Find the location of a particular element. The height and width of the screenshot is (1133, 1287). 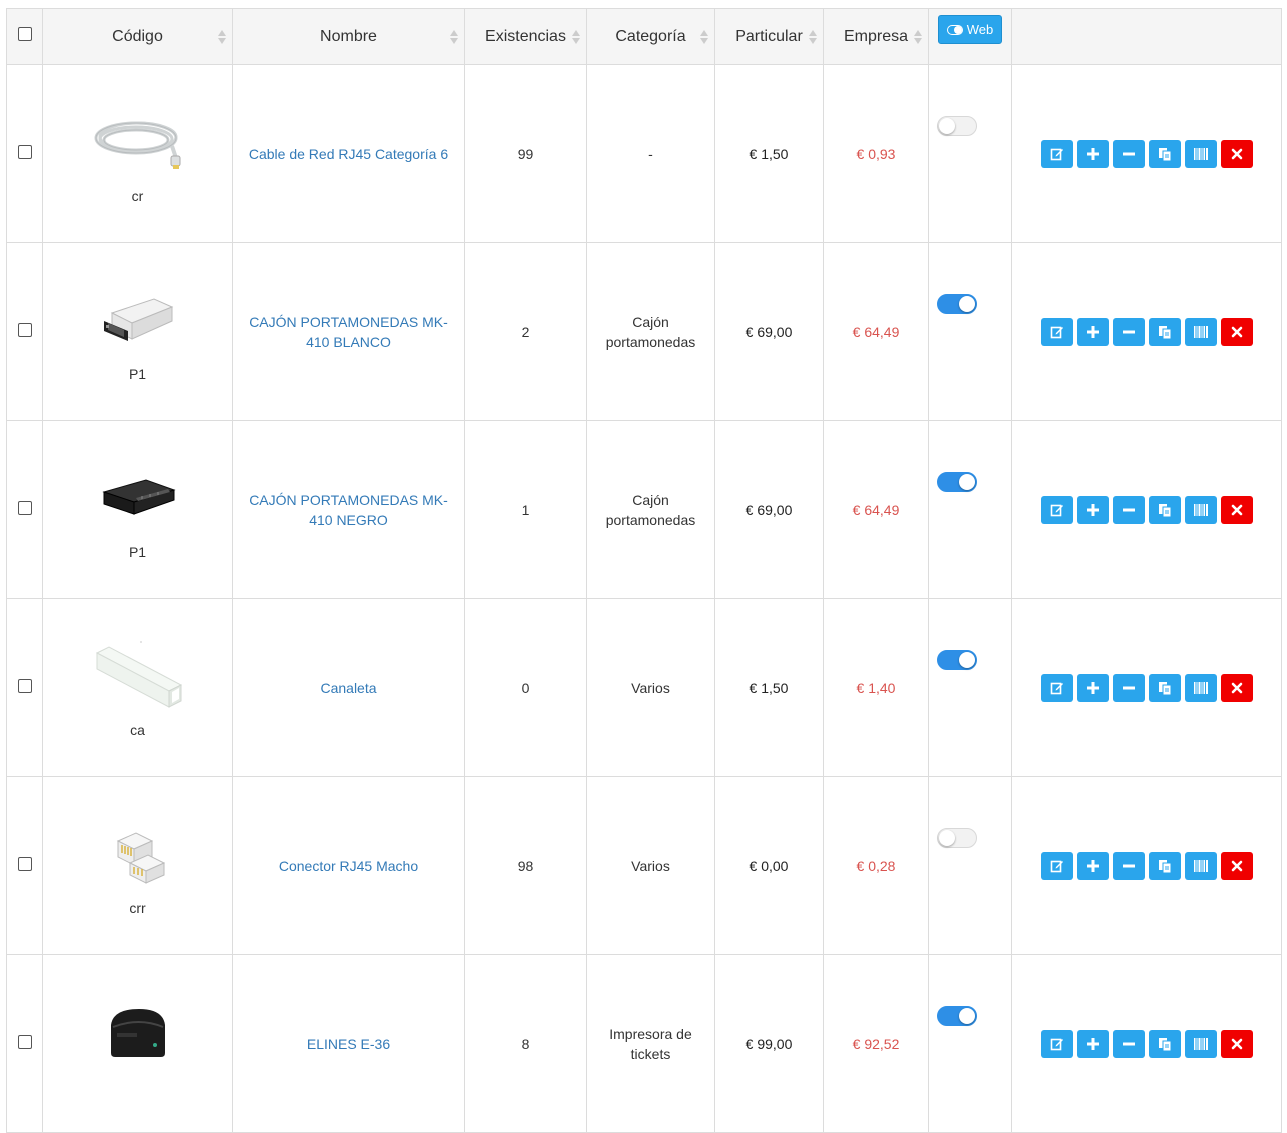

column-header-codigo: Código is located at coordinates (137, 36).